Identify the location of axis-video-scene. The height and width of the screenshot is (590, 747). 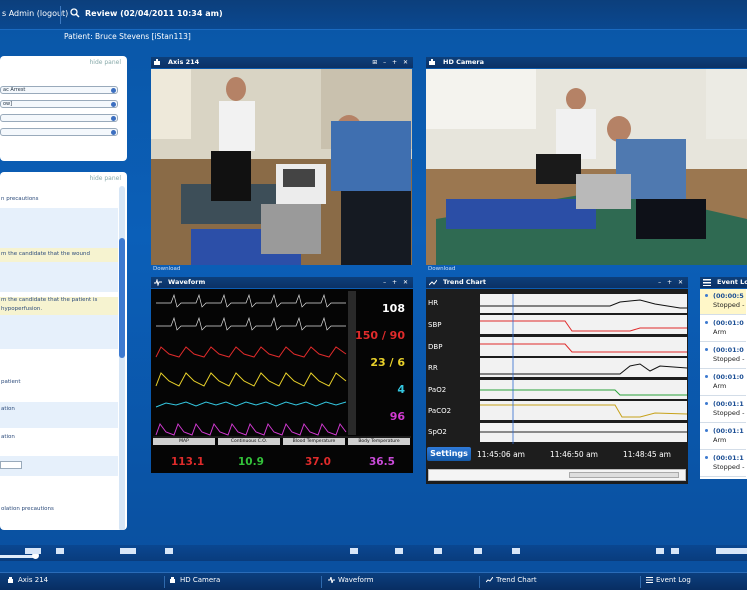
(281, 167).